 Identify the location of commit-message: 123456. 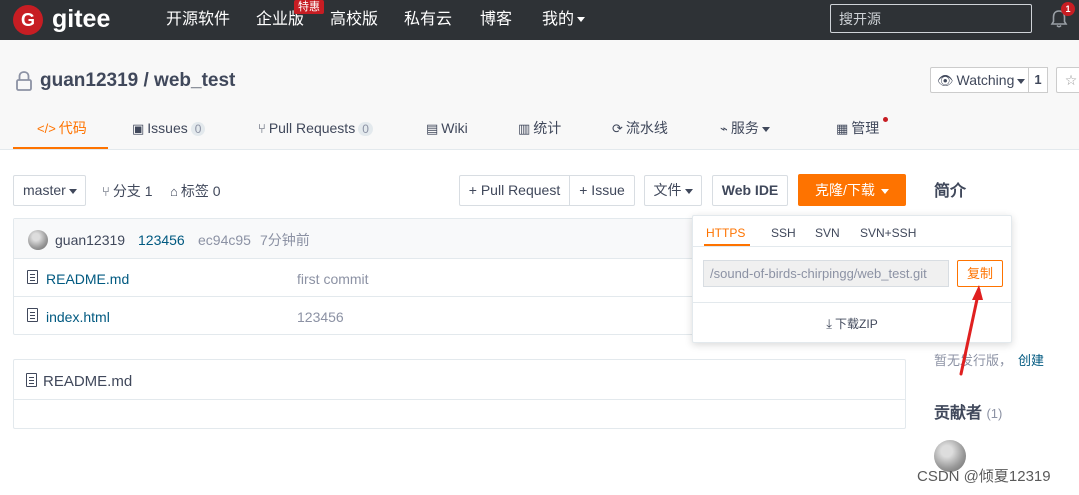
(161, 240).